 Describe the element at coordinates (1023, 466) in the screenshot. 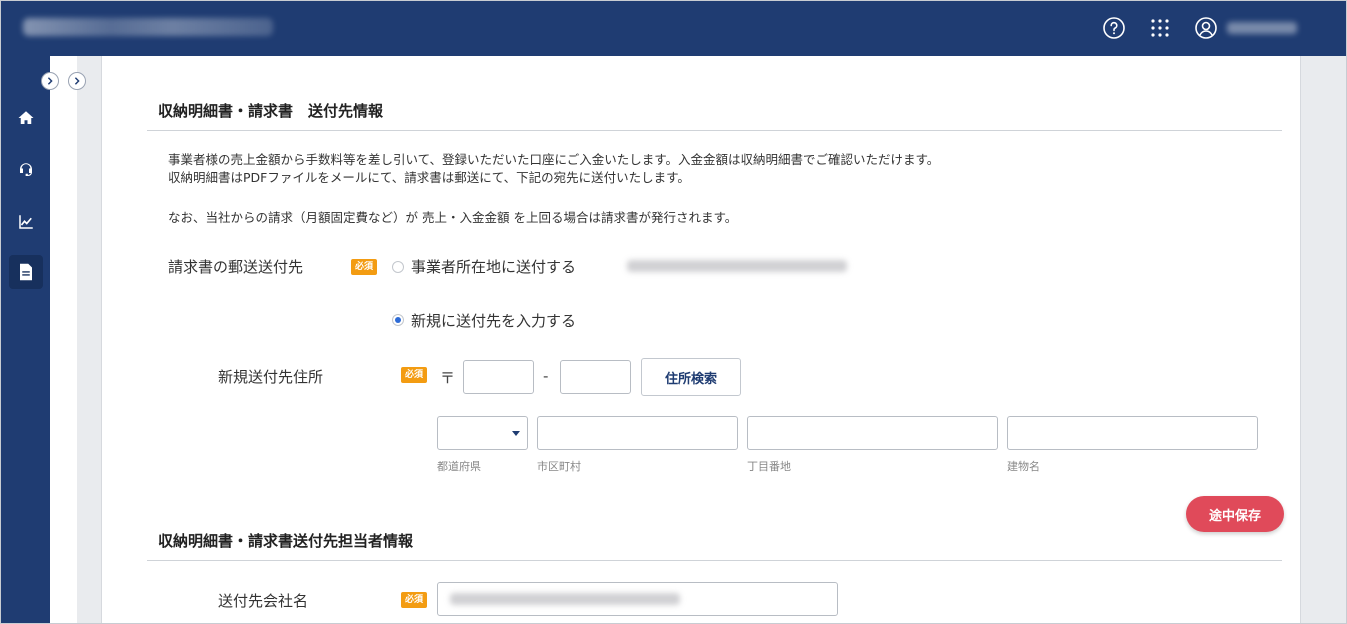

I see `building-caption: 建物名` at that location.